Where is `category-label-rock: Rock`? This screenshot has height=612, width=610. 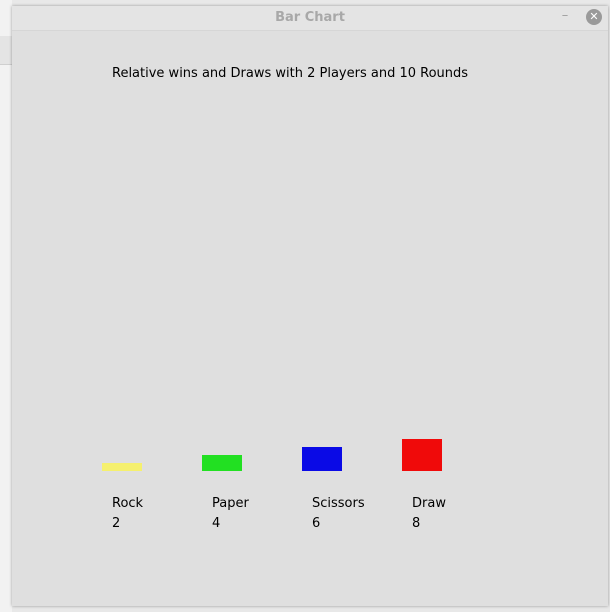
category-label-rock: Rock is located at coordinates (128, 503).